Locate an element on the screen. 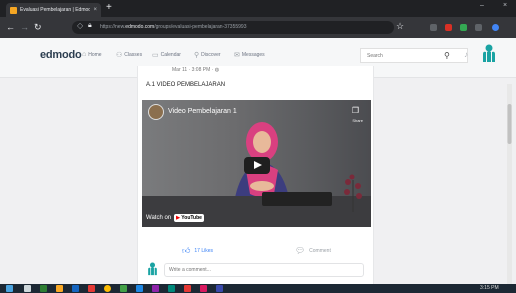 Image resolution: width=516 pixels, height=293 pixels. nav-messages: ✉ Messages is located at coordinates (249, 55).